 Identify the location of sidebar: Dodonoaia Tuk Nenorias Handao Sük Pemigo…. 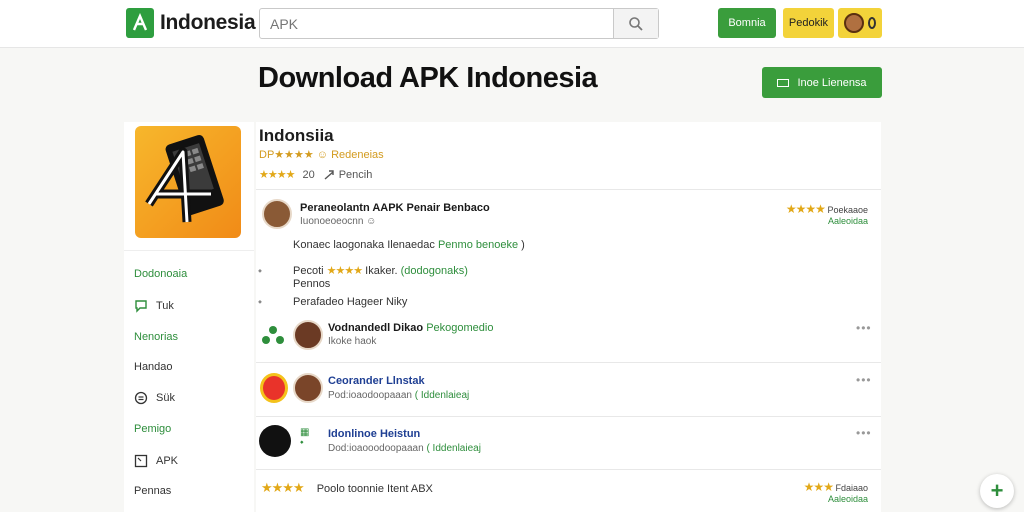
(189, 317).